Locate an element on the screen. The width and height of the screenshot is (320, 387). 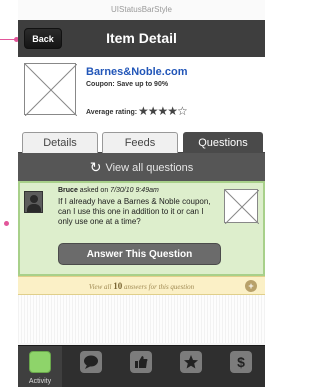
item-name-link: Barnes&Noble.com is located at coordinates (136, 72).